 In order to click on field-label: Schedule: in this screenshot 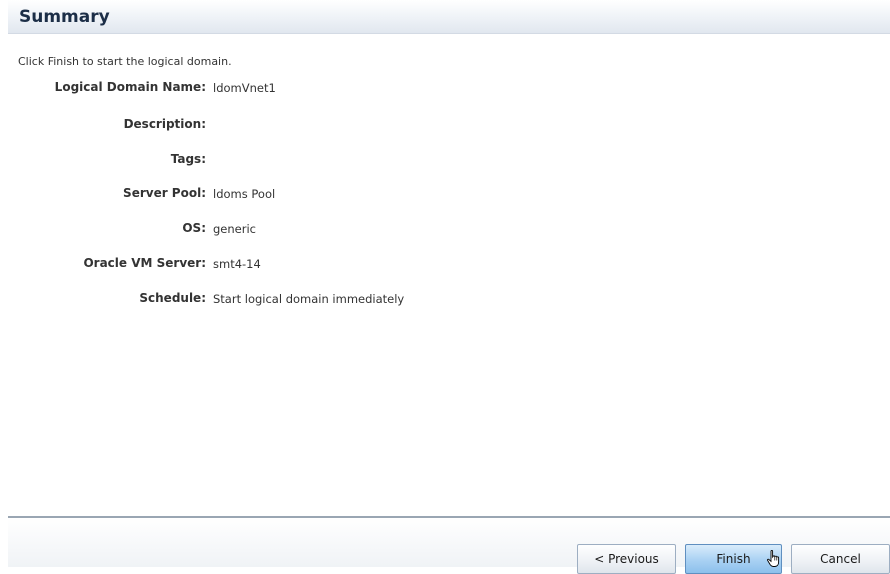, I will do `click(172, 298)`.